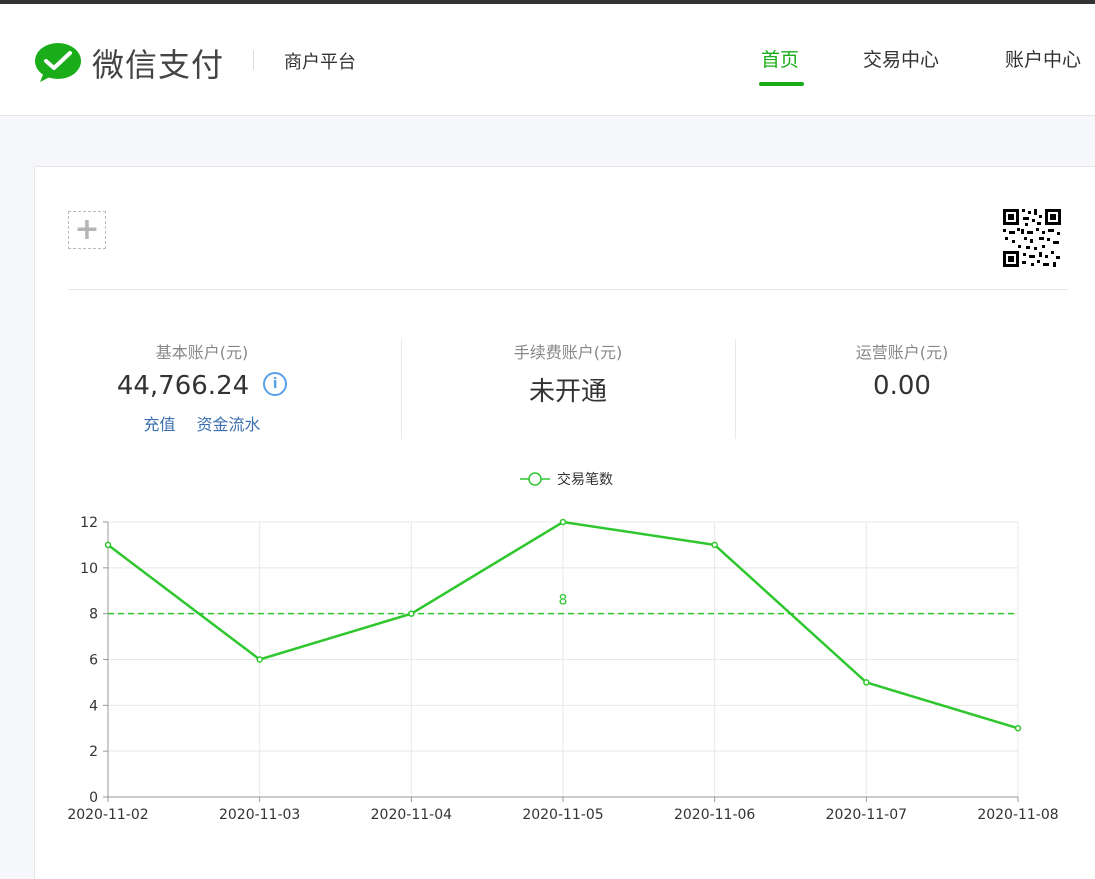  What do you see at coordinates (866, 815) in the screenshot?
I see `x-tick-label: 2020-11-07` at bounding box center [866, 815].